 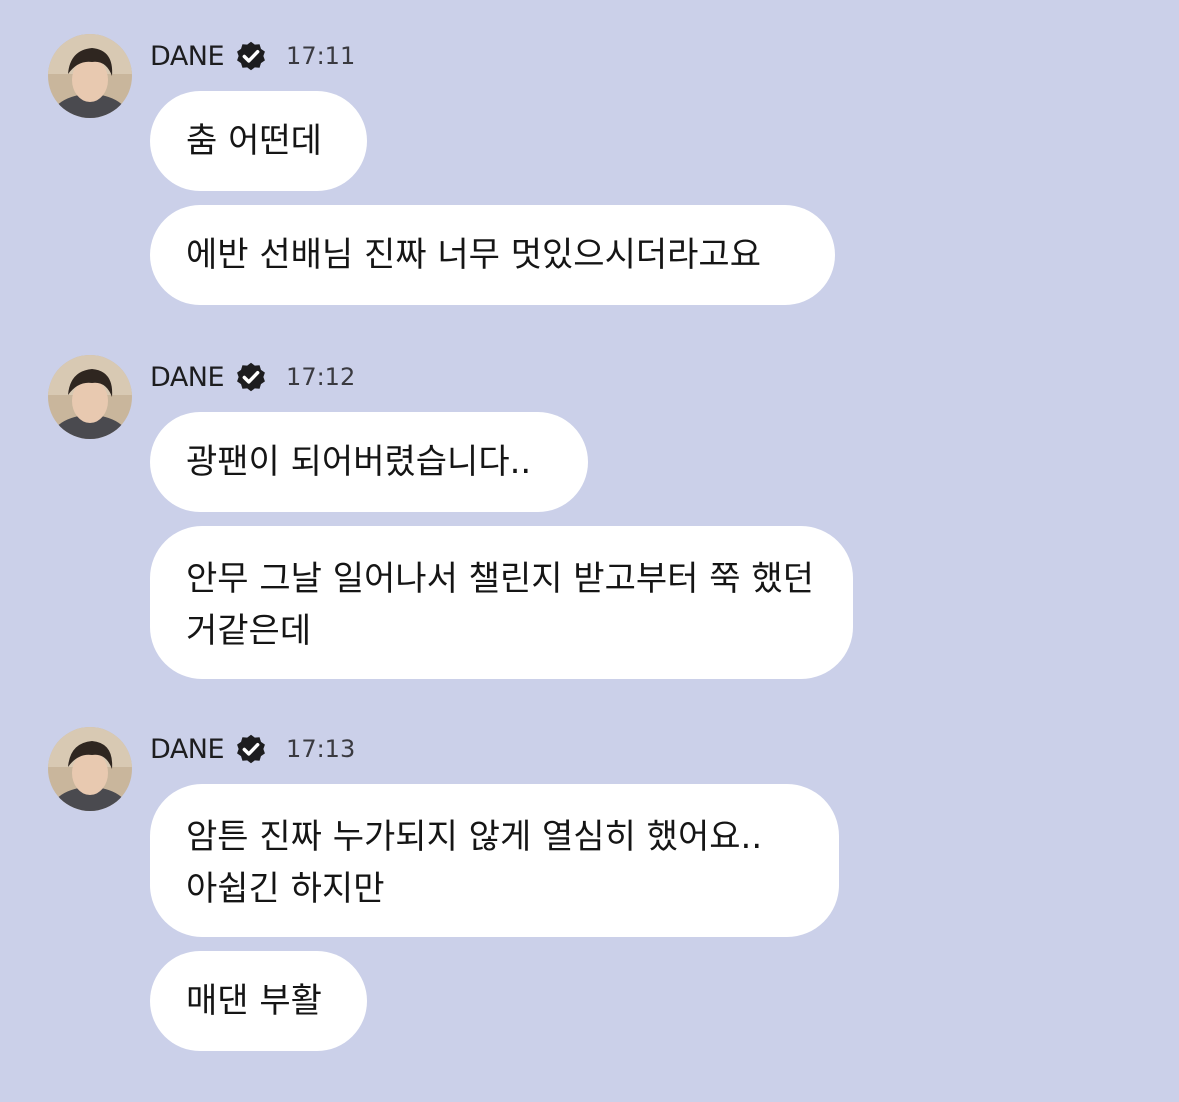 I want to click on message-bubble: 안무 그날 일어나서 챌린지 받고부터 쭉 했던거같은데, so click(x=501, y=602).